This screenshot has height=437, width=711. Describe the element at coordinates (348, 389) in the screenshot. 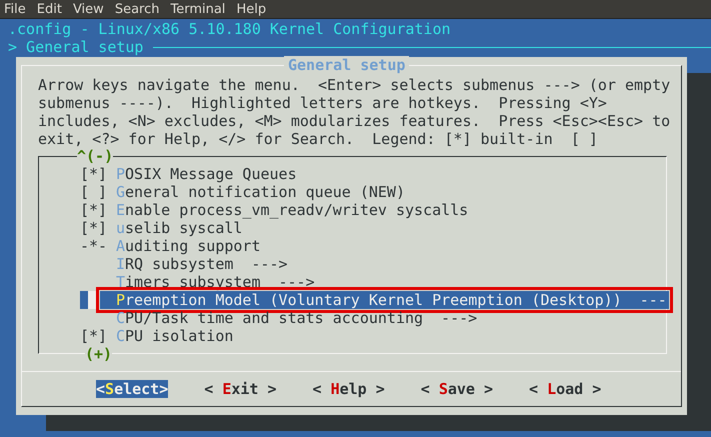

I see `dialog-button: < Help >` at that location.